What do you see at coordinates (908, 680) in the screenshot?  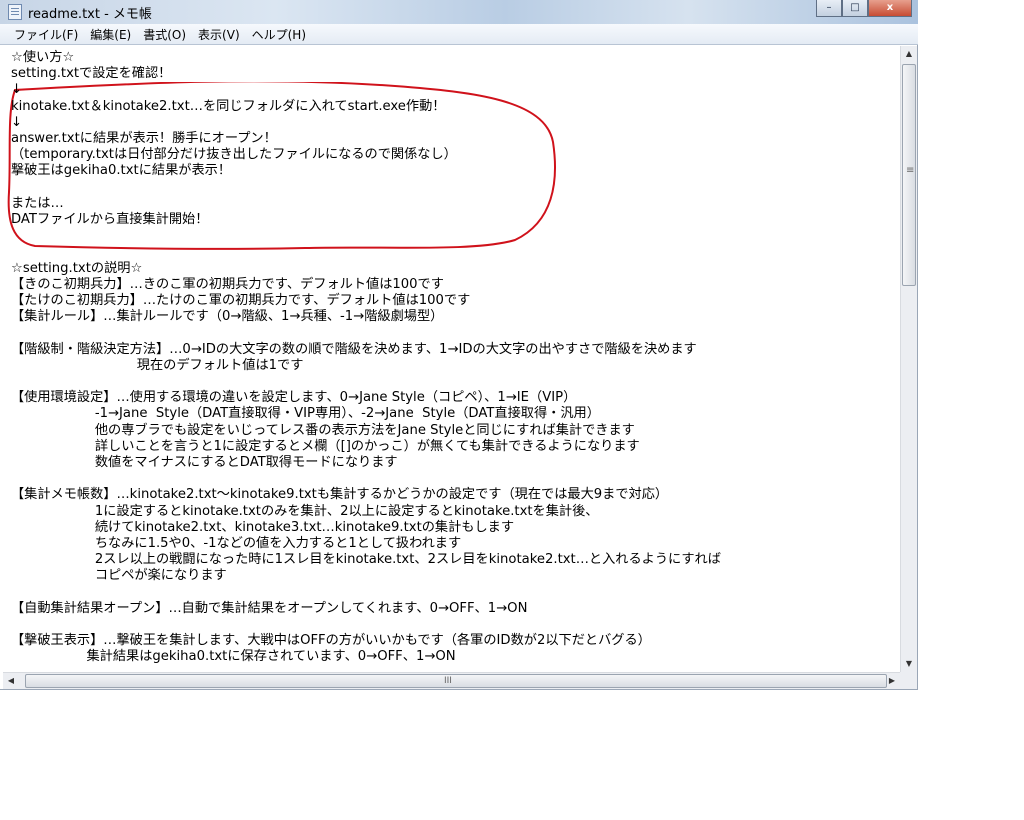 I see `scrollbar-corner` at bounding box center [908, 680].